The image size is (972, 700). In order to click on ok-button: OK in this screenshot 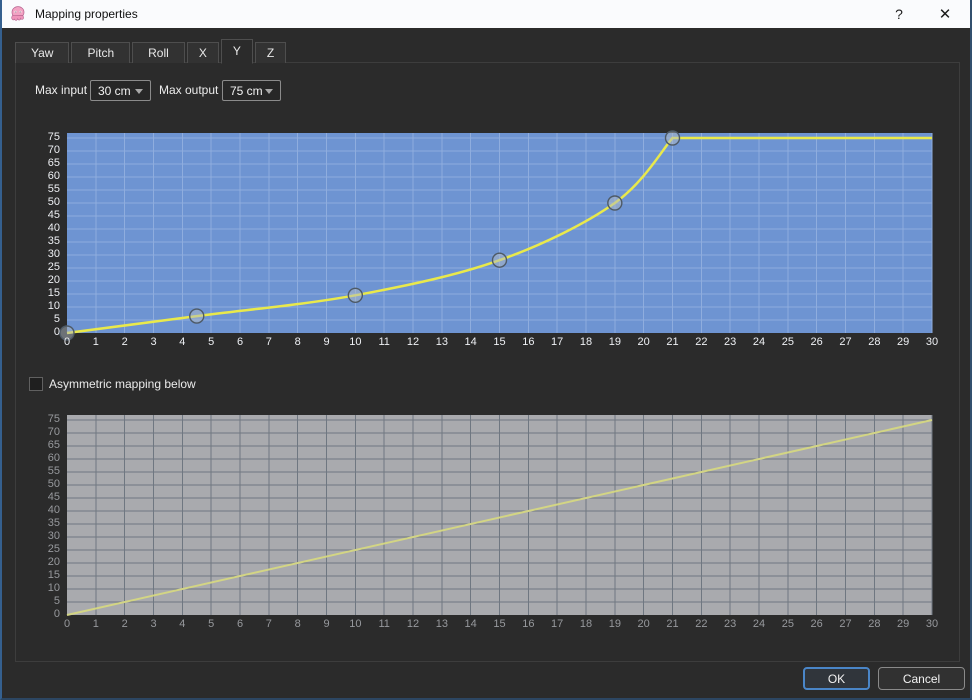, I will do `click(836, 678)`.